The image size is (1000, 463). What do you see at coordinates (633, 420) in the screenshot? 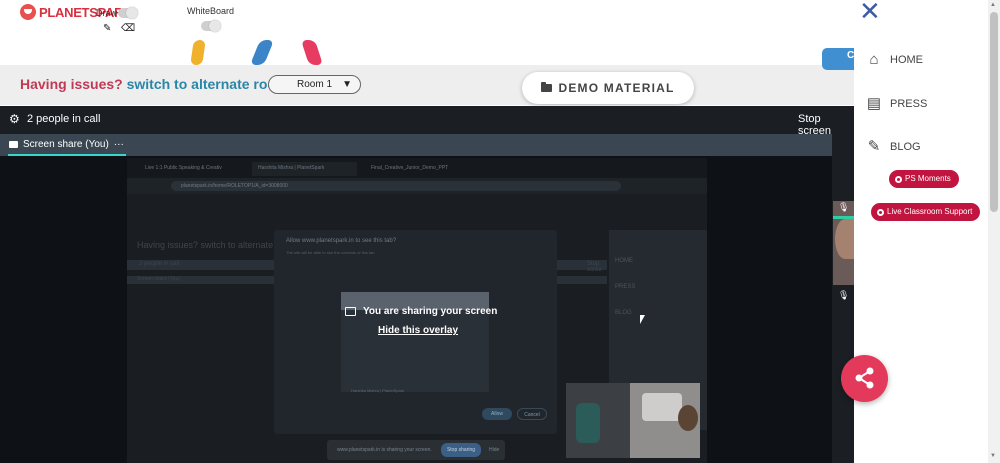
I see `camera-video-tile` at bounding box center [633, 420].